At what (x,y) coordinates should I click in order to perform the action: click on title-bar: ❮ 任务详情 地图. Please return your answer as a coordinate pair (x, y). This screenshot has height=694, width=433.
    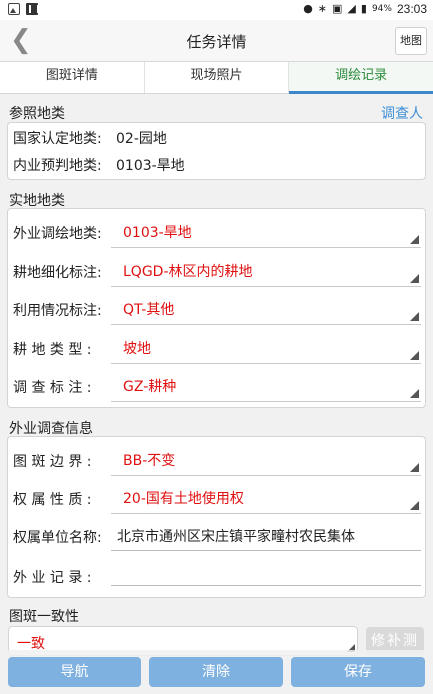
    Looking at the image, I should click on (216, 41).